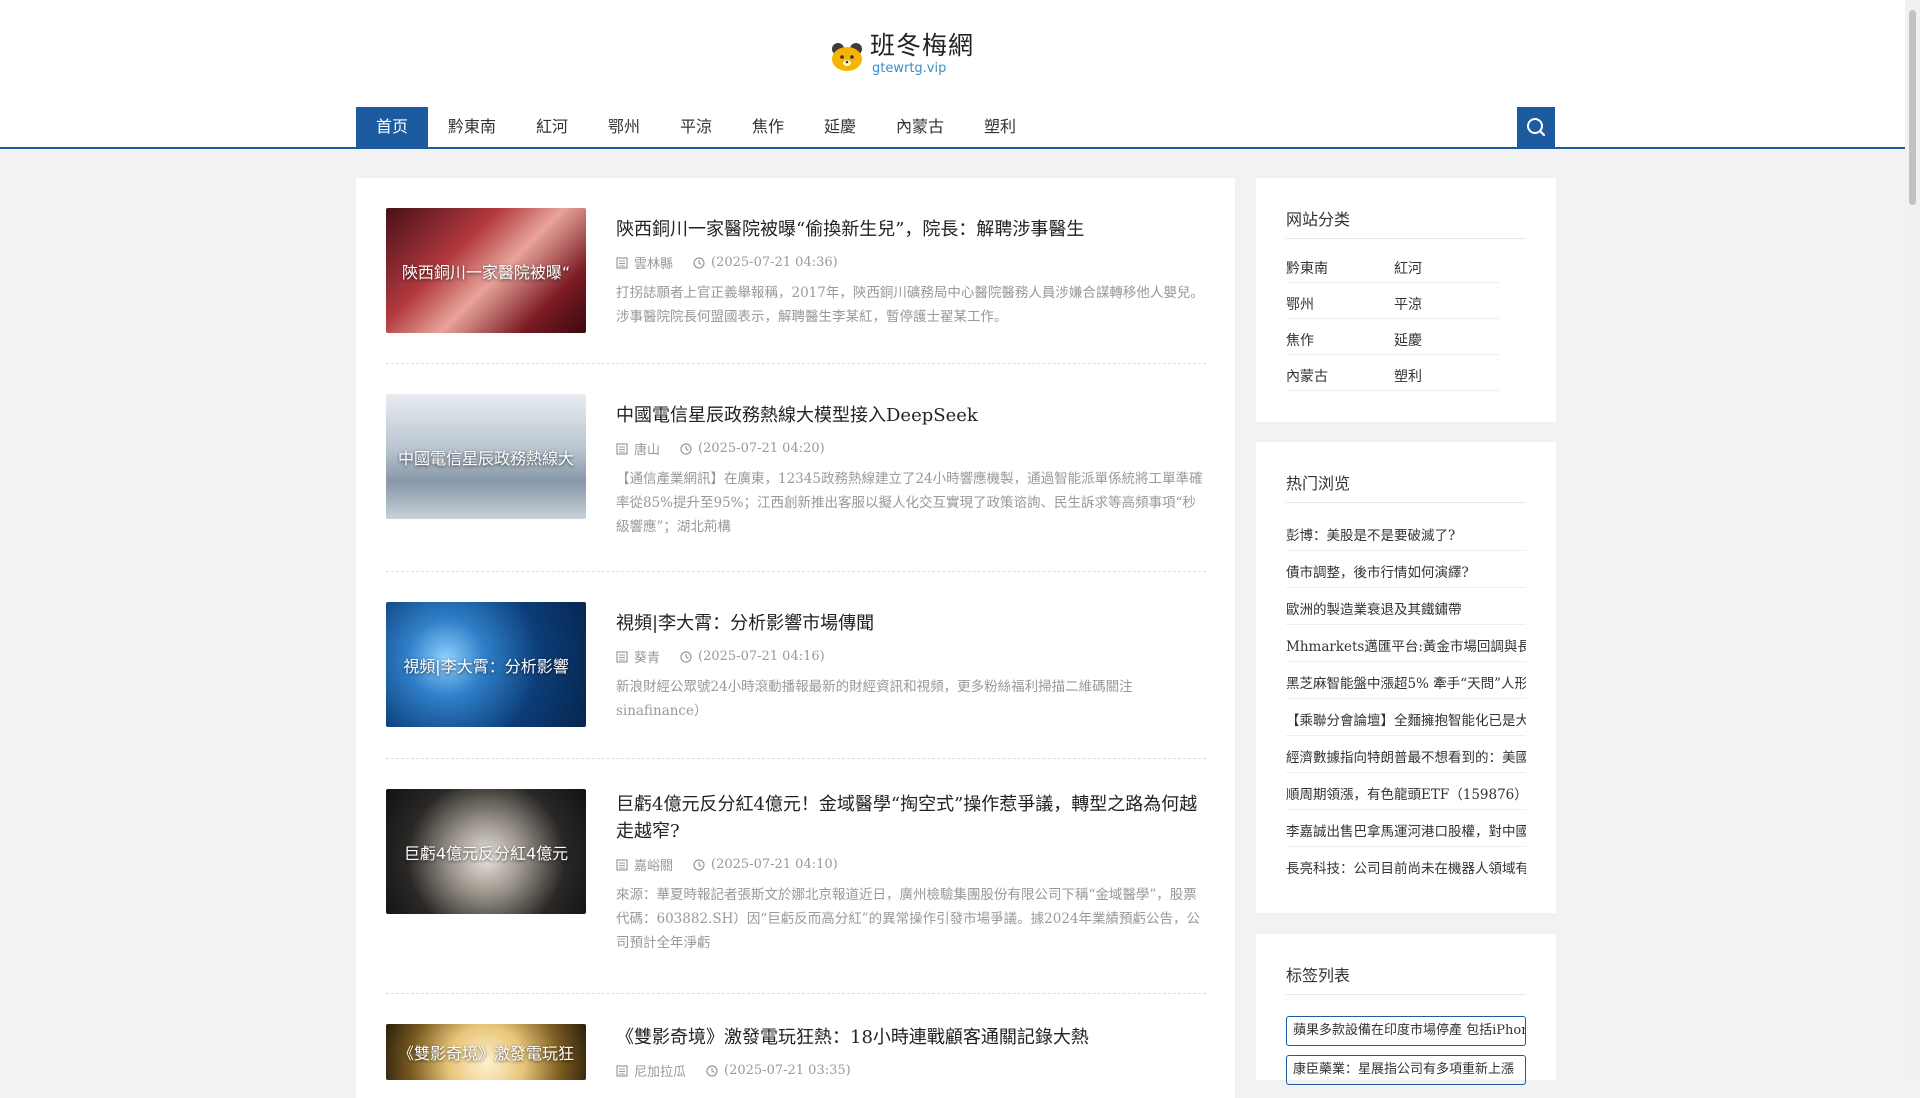 This screenshot has width=1920, height=1098. I want to click on tag-item: 康臣藥業：星展指公司有多項重新上漲, so click(1406, 1070).